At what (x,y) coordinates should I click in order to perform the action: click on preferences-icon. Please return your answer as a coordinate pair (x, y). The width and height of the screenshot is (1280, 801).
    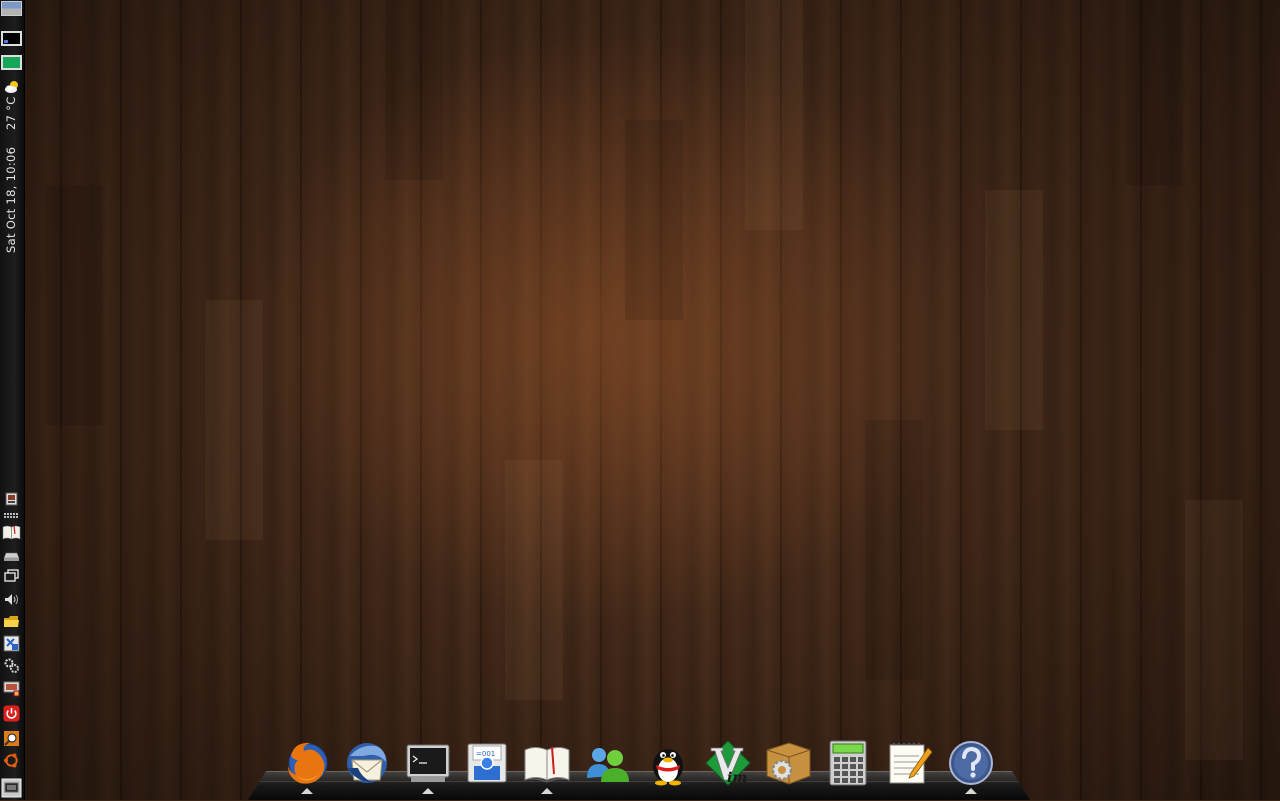
    Looking at the image, I should click on (11, 665).